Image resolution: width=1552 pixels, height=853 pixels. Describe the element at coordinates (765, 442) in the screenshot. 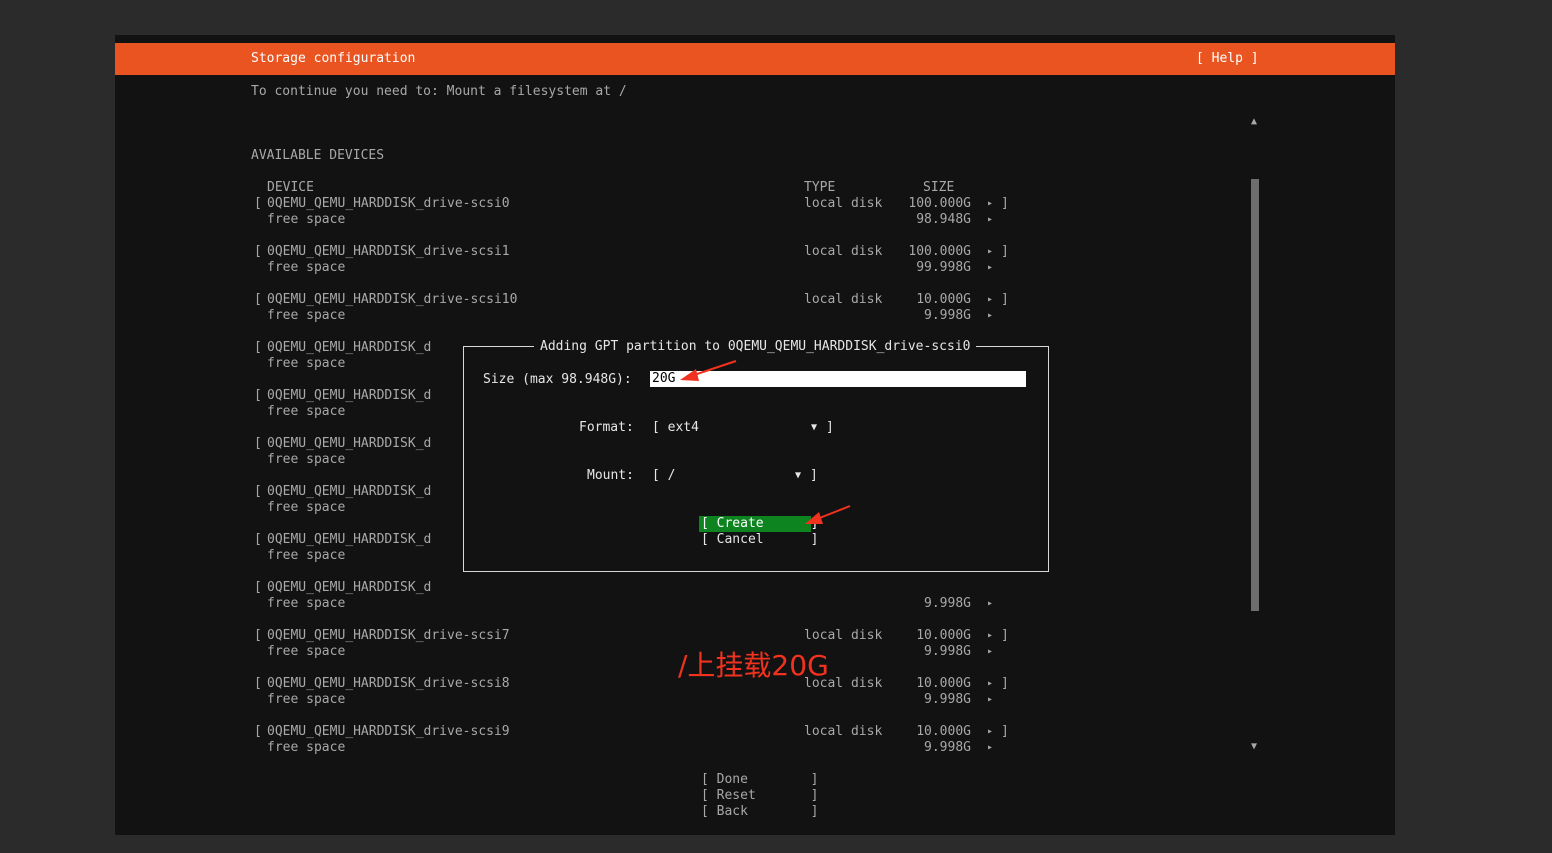

I see `annotation-arrows` at that location.